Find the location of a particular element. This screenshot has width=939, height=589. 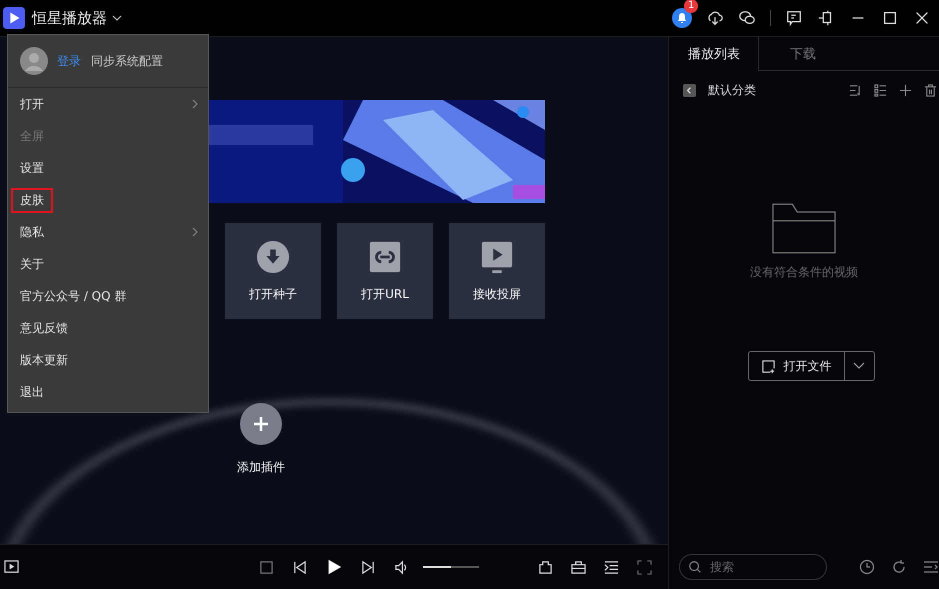

toolbox-icon is located at coordinates (578, 567).